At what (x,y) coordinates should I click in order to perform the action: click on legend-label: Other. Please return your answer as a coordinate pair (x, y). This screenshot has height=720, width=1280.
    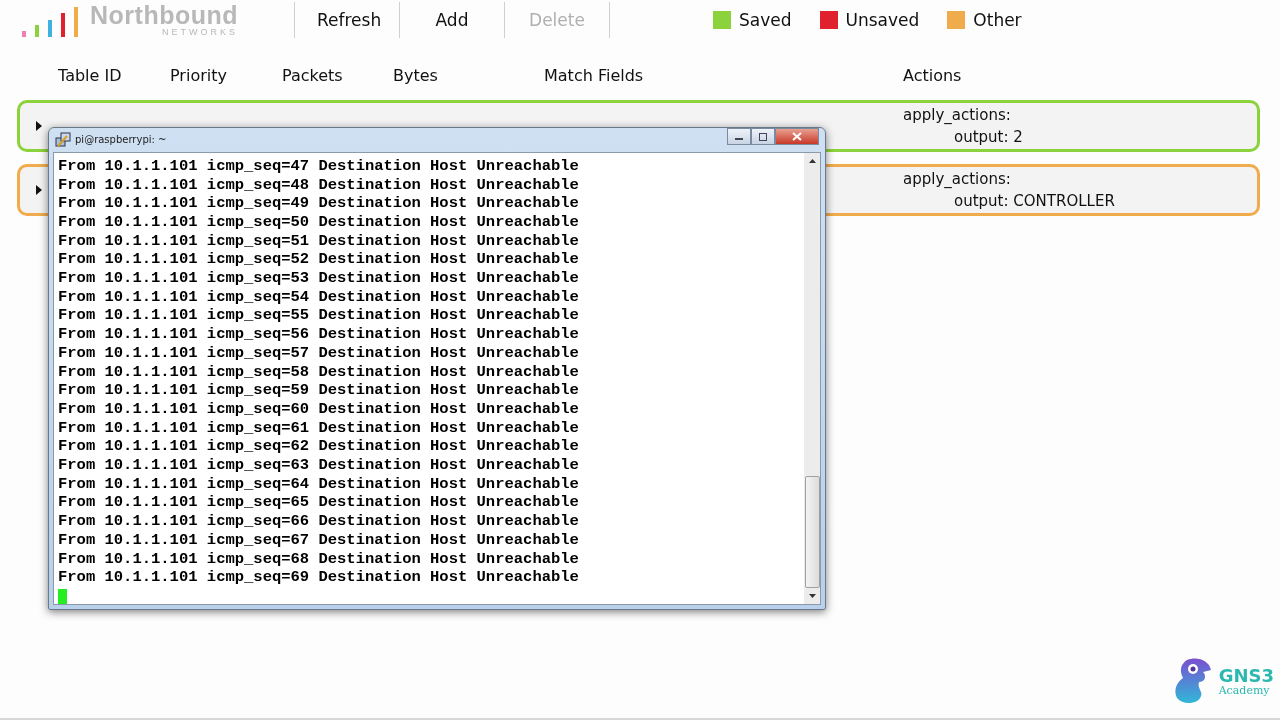
    Looking at the image, I should click on (997, 20).